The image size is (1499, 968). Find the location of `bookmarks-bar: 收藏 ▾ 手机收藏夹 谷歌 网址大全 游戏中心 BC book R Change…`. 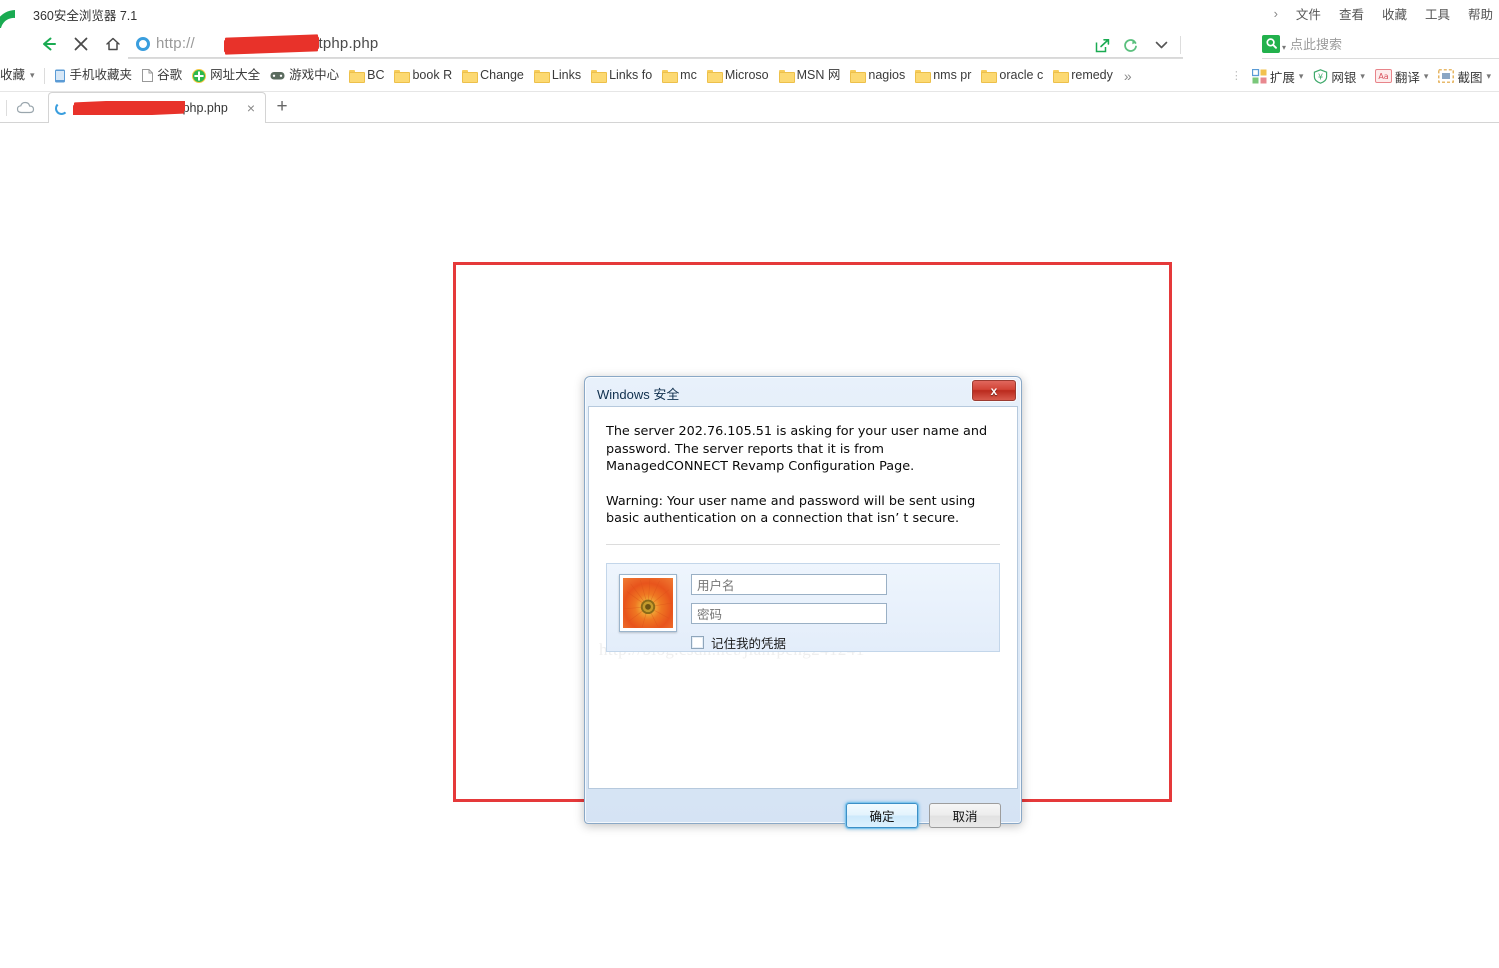

bookmarks-bar: 收藏 ▾ 手机收藏夹 谷歌 网址大全 游戏中心 BC book R Change… is located at coordinates (749, 76).